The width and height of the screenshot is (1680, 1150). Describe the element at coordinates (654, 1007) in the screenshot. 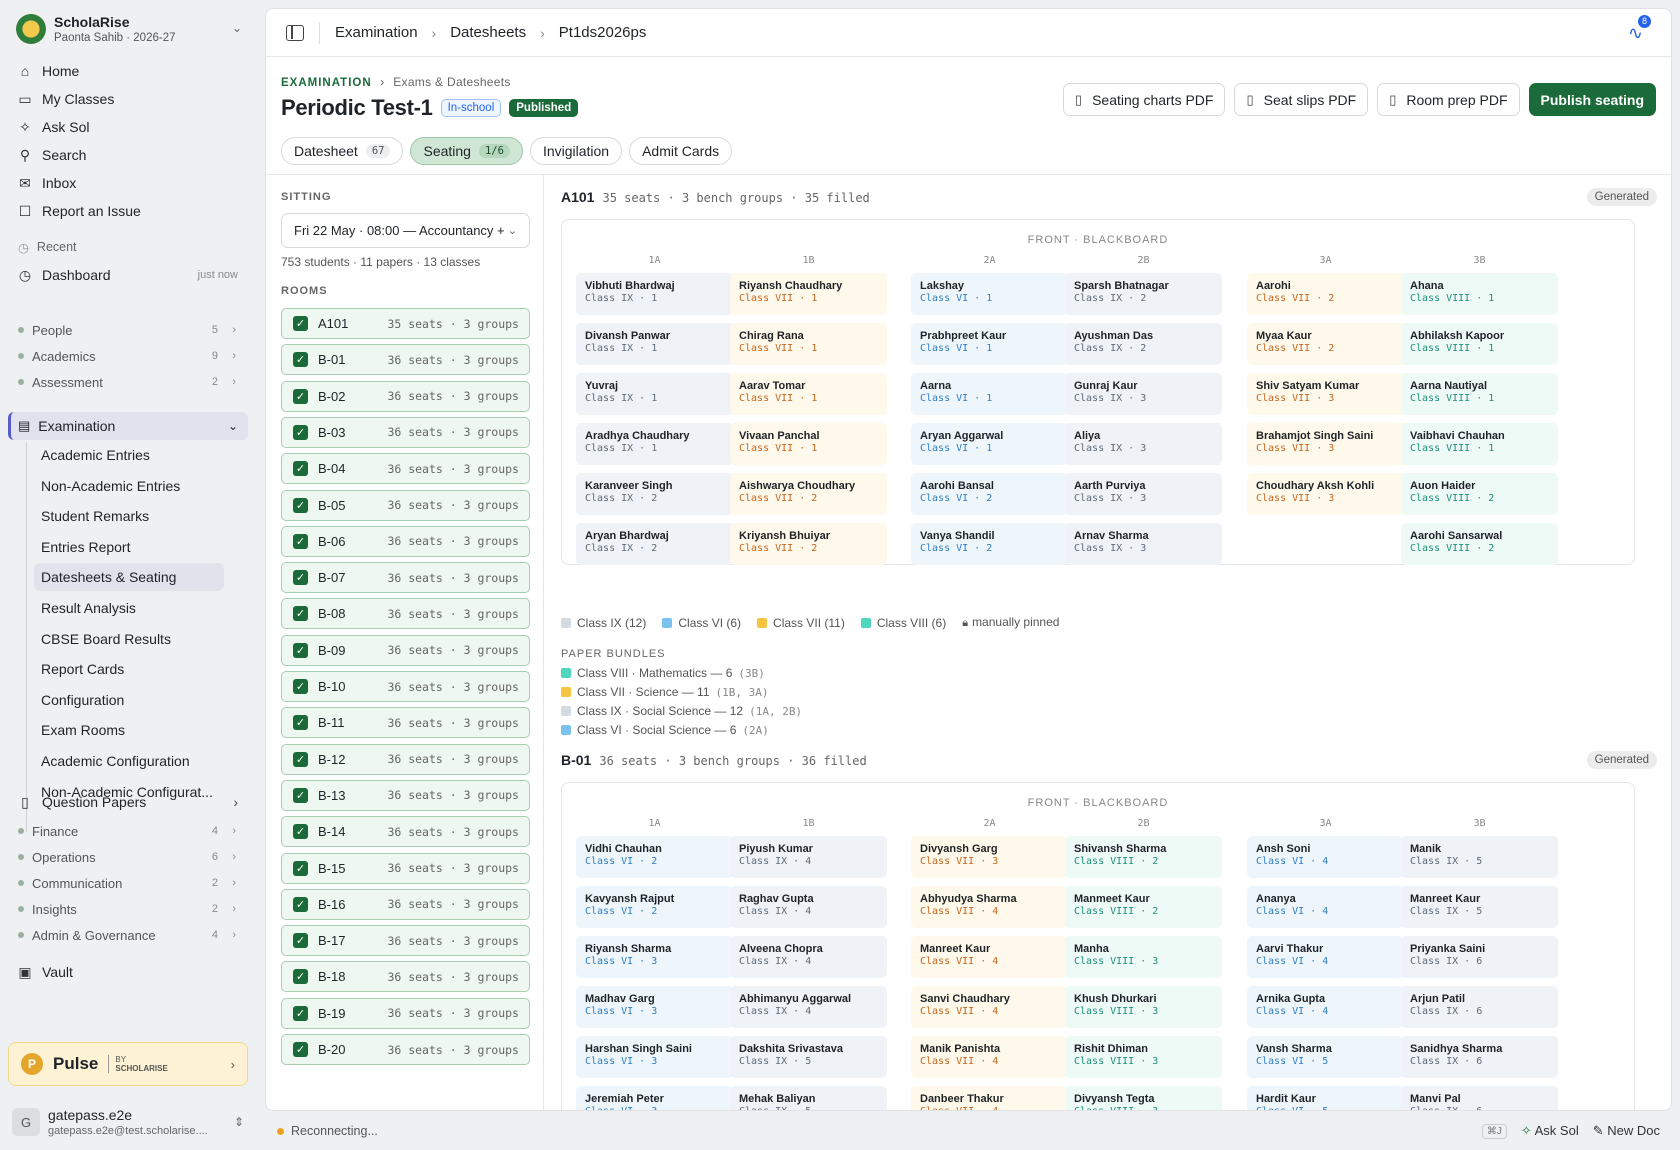

I see `seat-card: Madhav Garg Class VI · 3` at that location.